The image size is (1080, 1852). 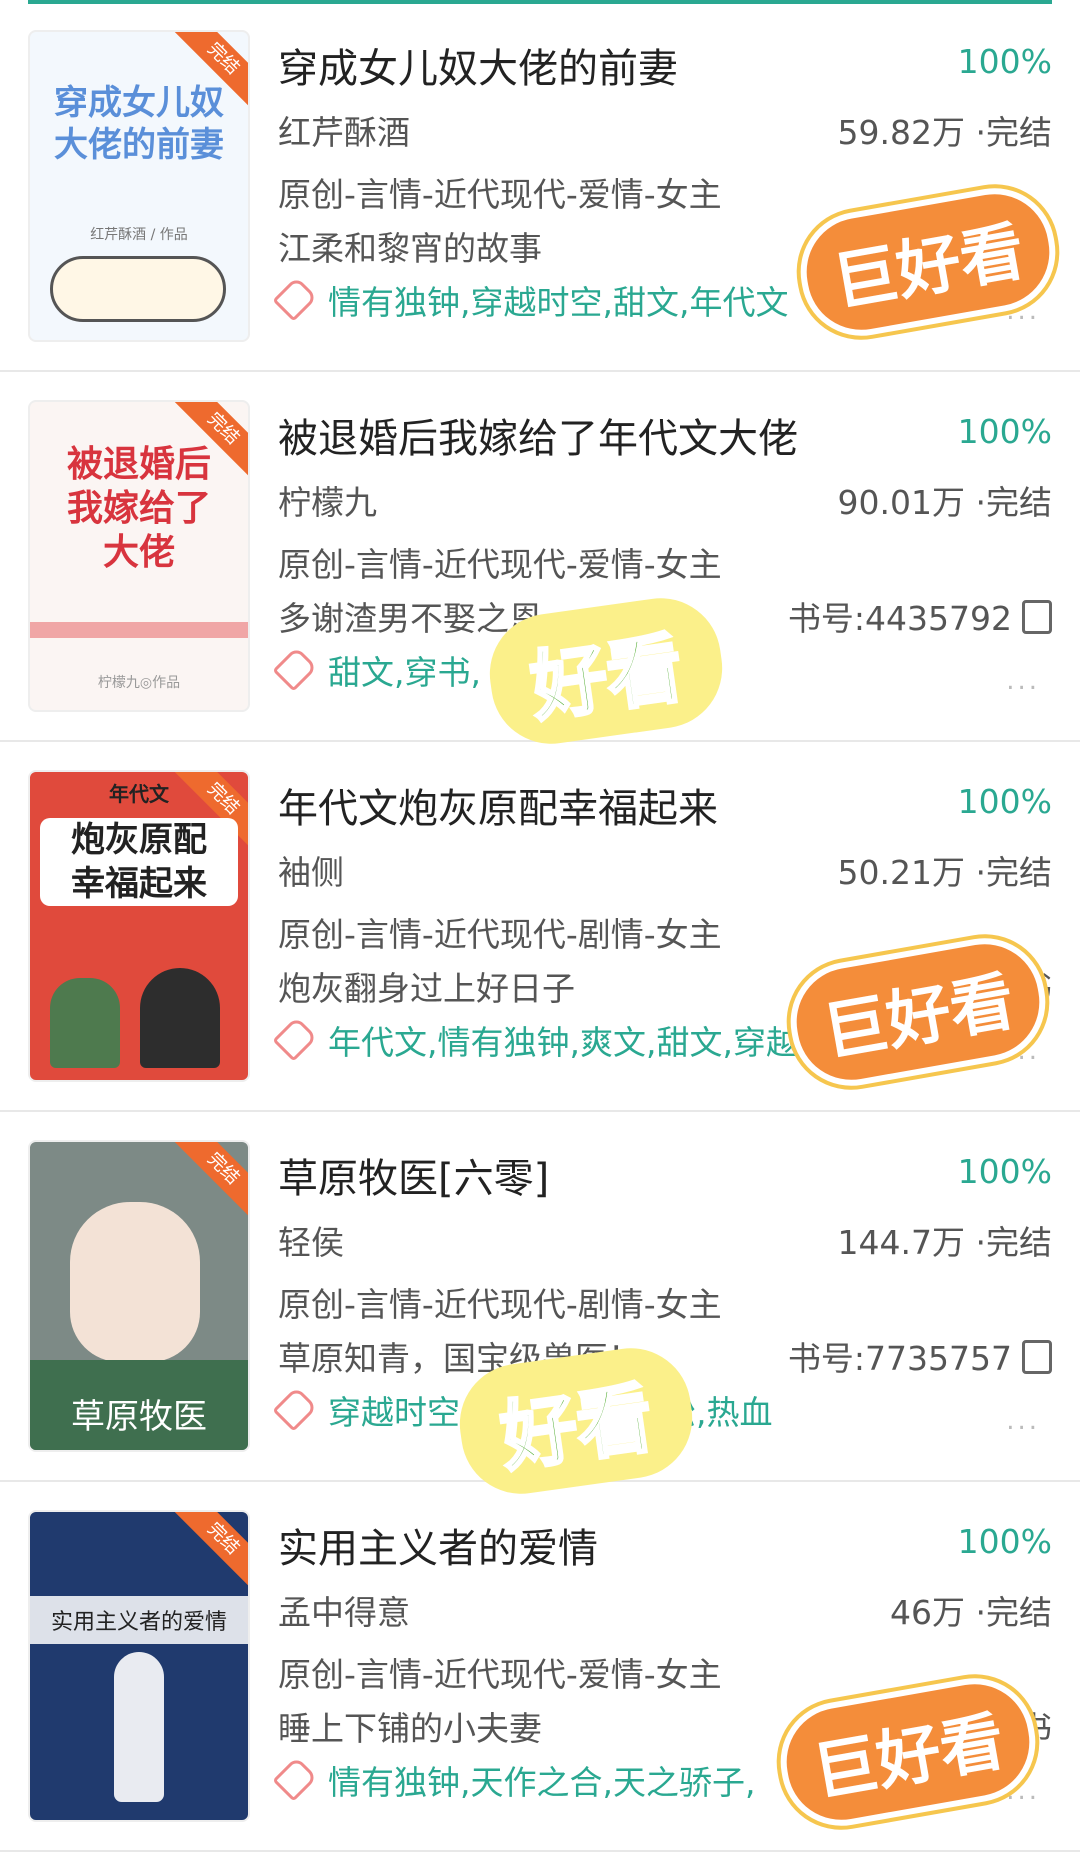 What do you see at coordinates (138, 508) in the screenshot?
I see `cover-title: 被退婚后我嫁给了大佬` at bounding box center [138, 508].